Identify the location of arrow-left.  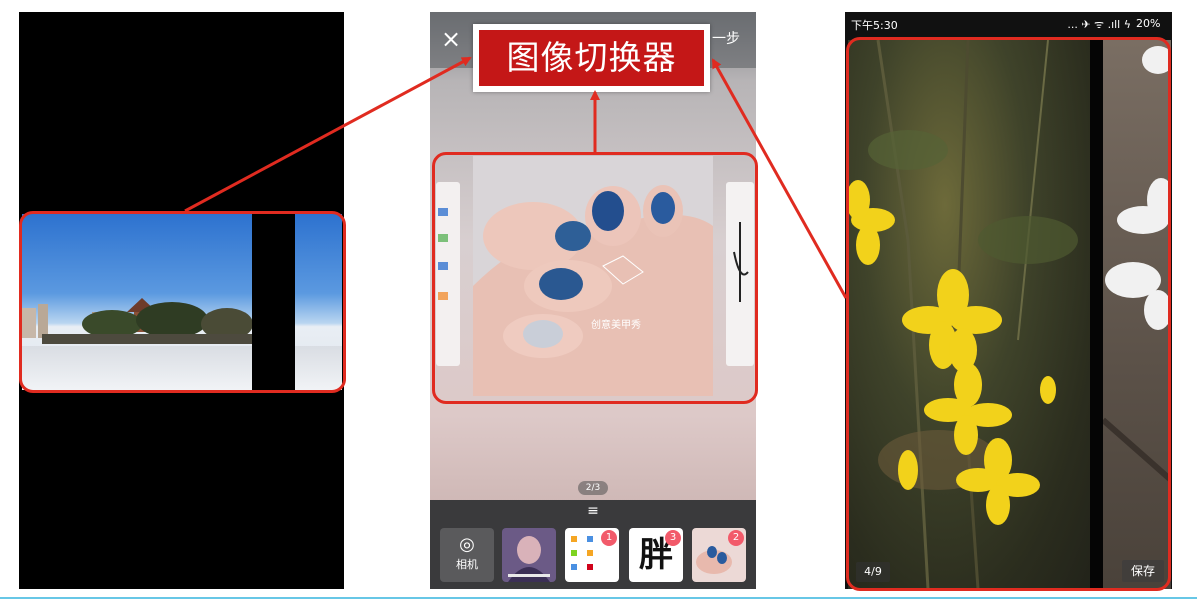
(328, 134).